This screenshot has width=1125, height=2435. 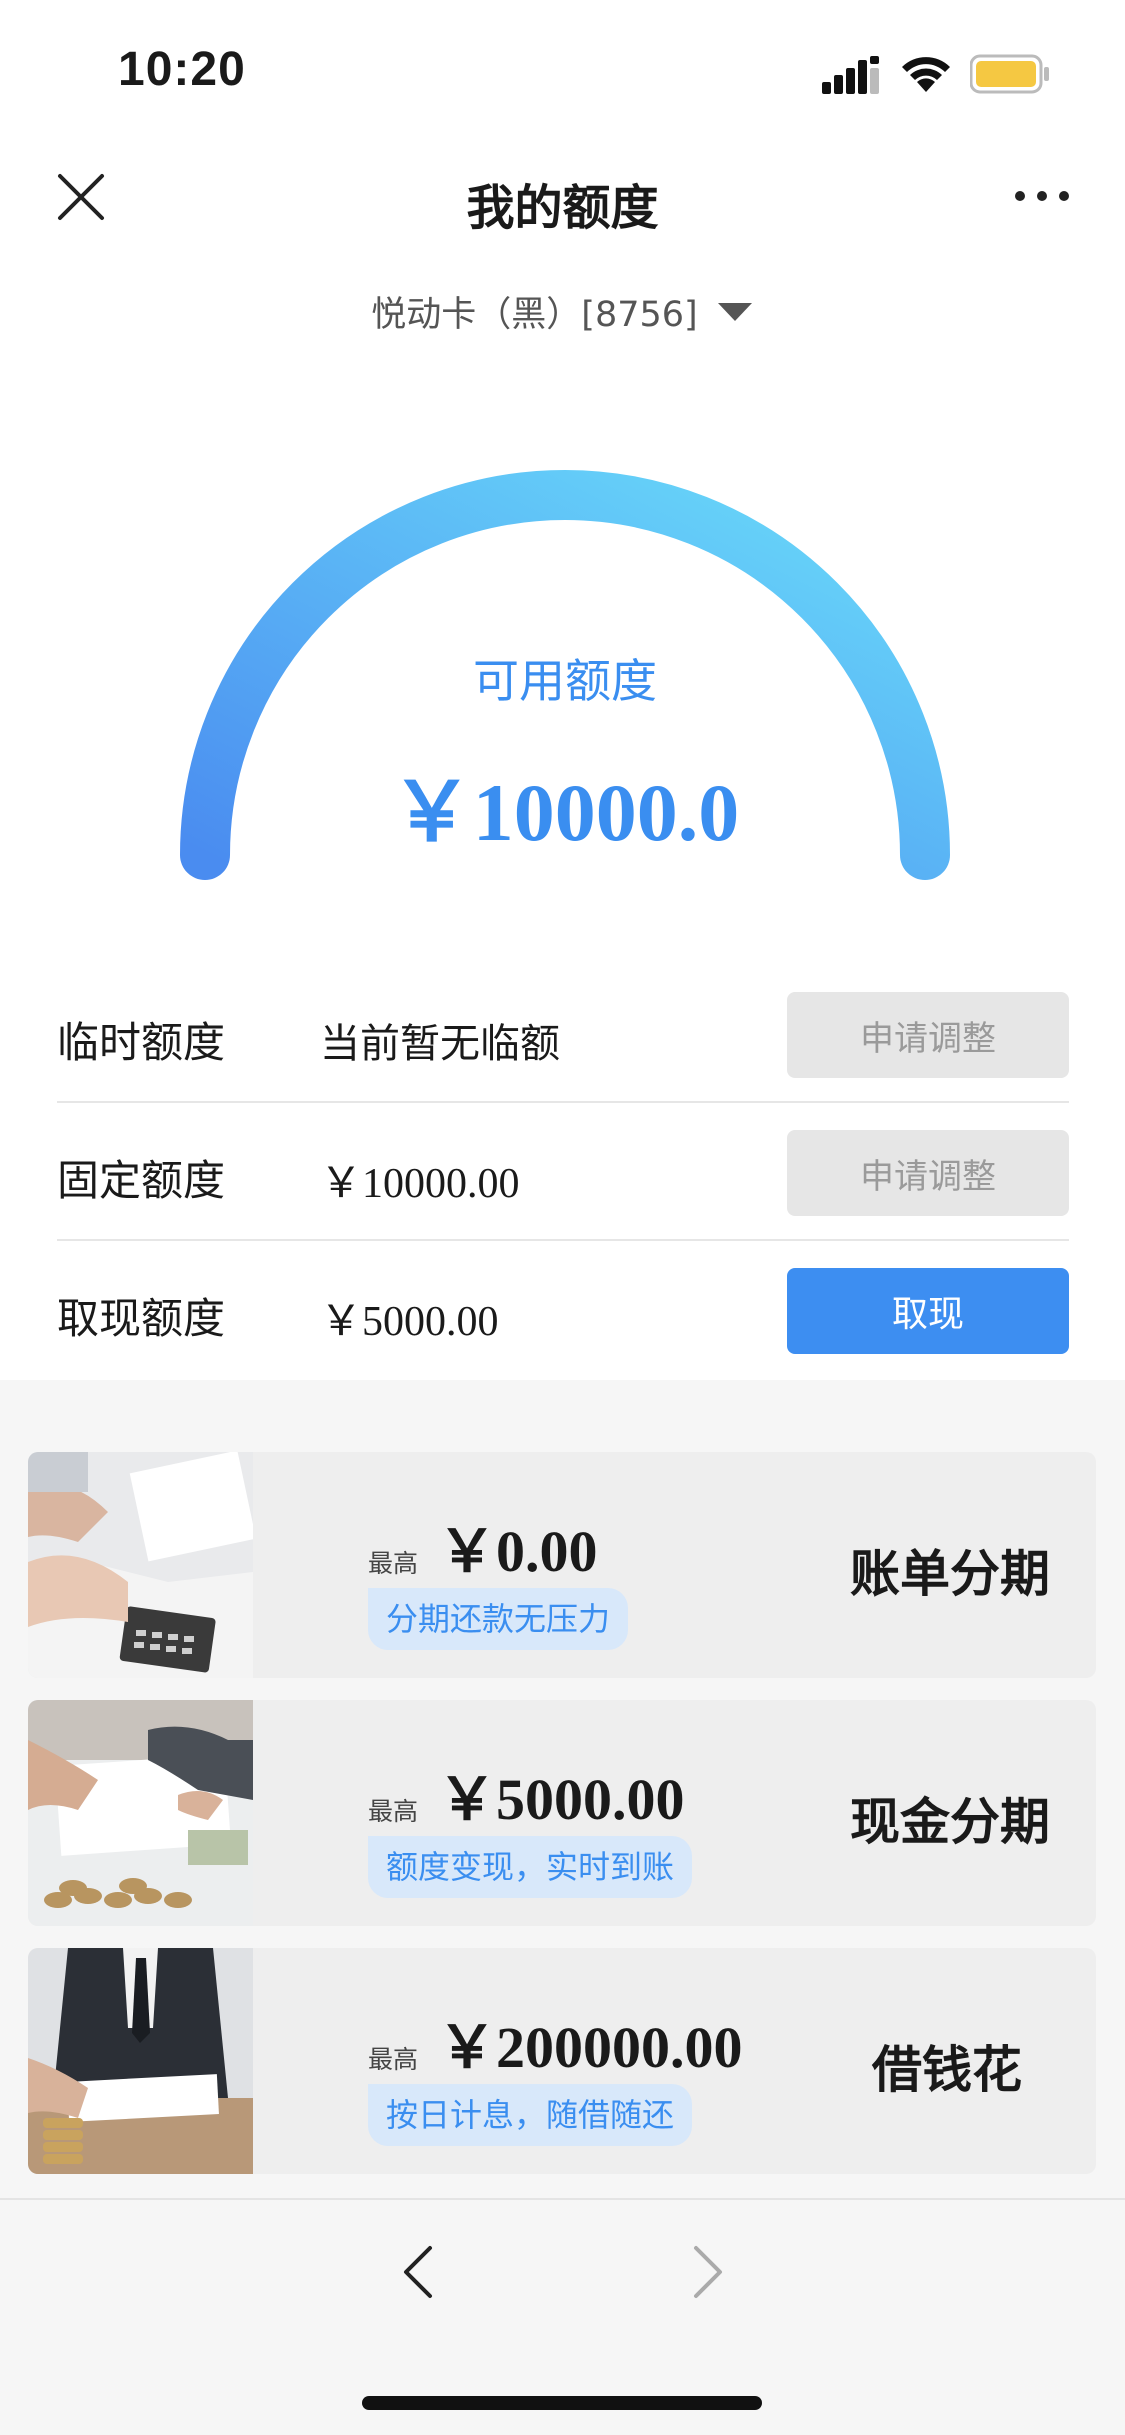 What do you see at coordinates (530, 2115) in the screenshot?
I see `product-tag: 按日计息，随借随还` at bounding box center [530, 2115].